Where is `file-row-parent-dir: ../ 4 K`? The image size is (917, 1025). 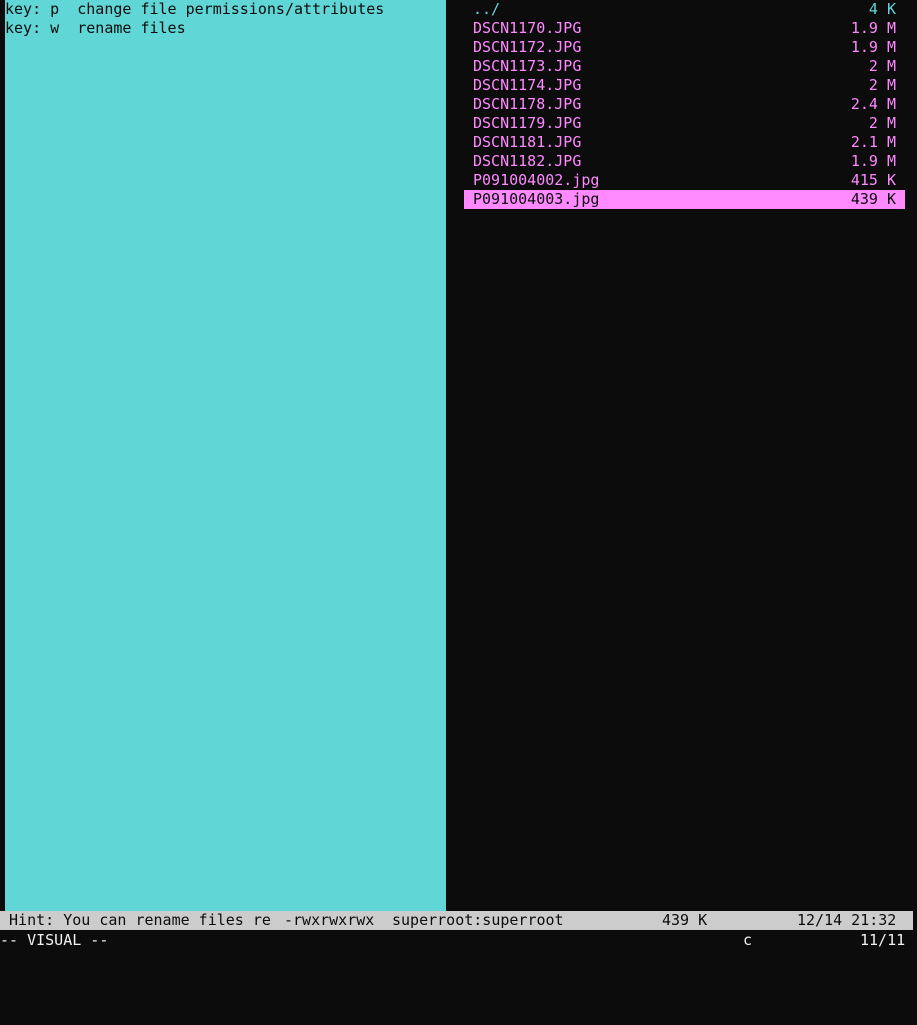
file-row-parent-dir: ../ 4 K is located at coordinates (684, 9).